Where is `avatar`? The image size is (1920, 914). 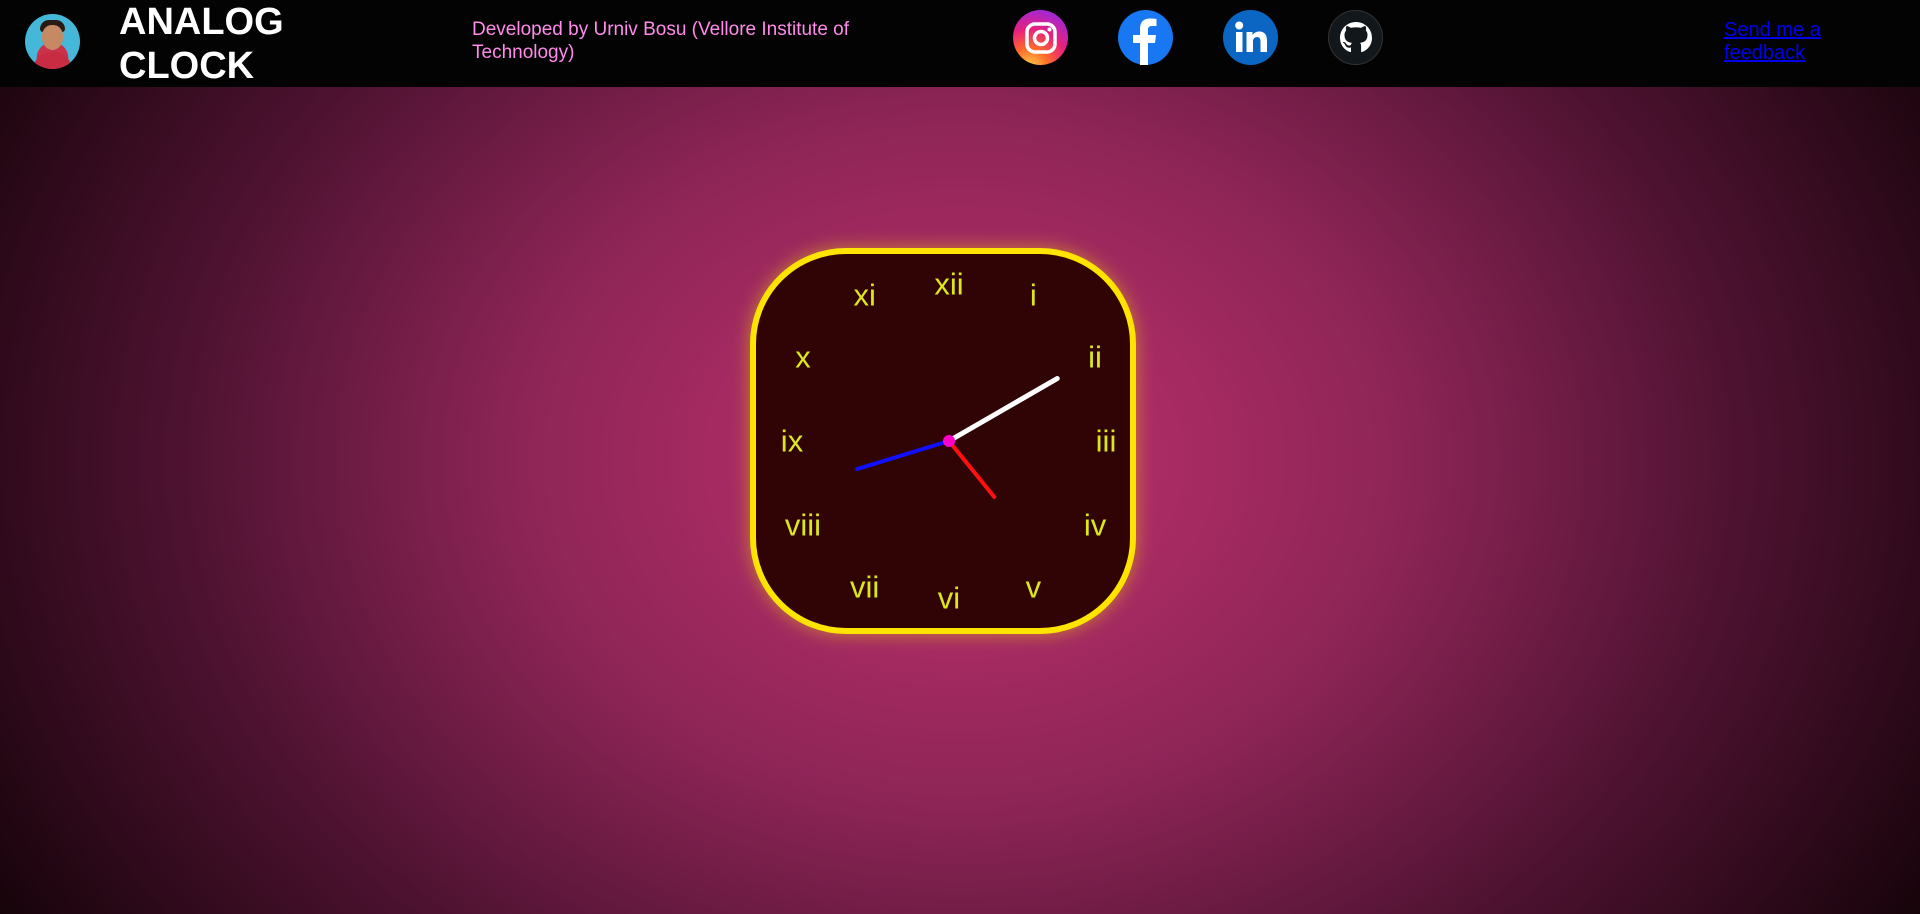
avatar is located at coordinates (52, 41).